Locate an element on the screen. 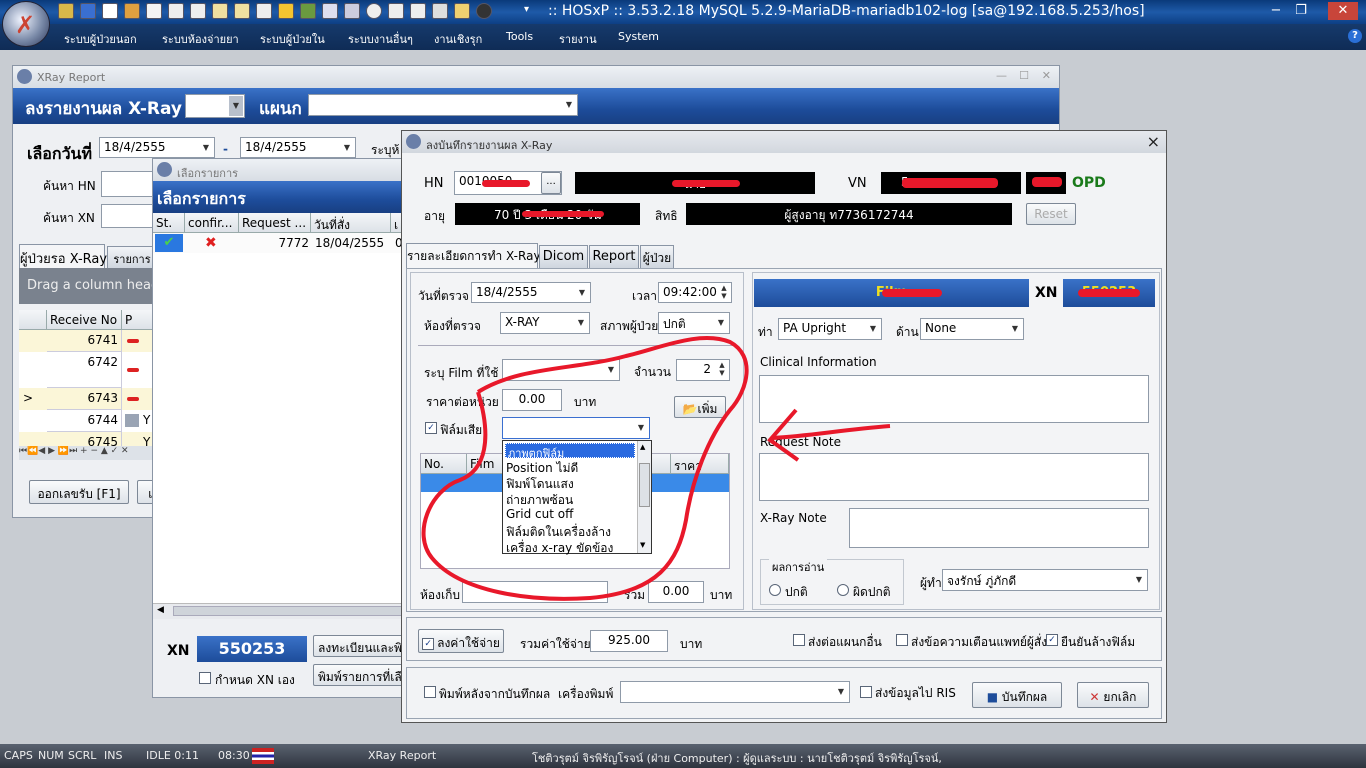  maximize-button: ☐ is located at coordinates (1024, 75).